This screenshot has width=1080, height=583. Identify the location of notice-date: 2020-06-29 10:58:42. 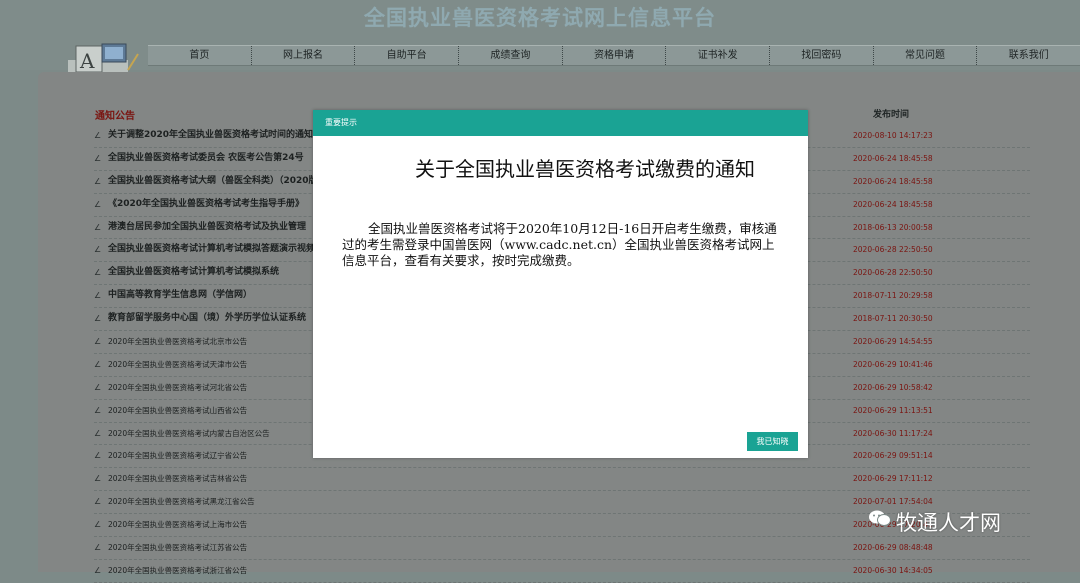
(893, 387).